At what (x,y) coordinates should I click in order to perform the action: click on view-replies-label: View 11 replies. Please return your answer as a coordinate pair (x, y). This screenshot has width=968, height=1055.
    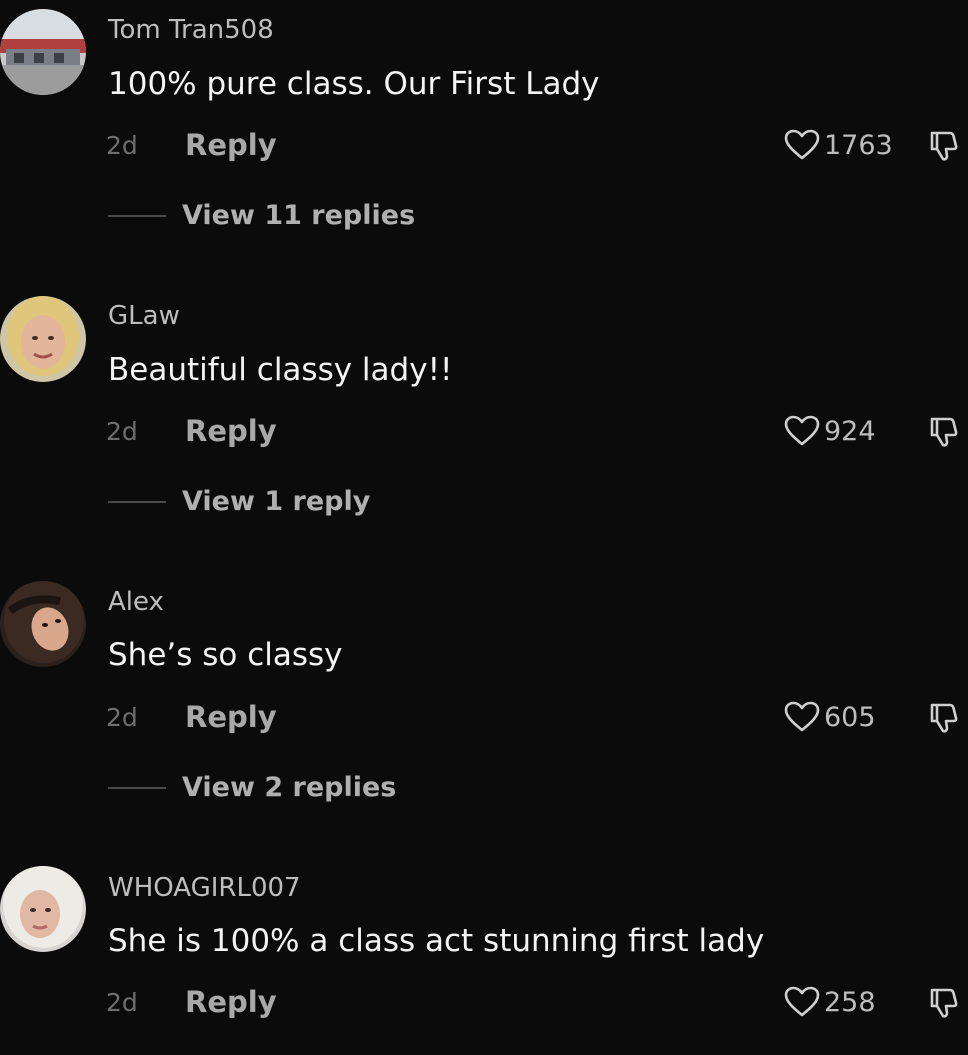
    Looking at the image, I should click on (299, 215).